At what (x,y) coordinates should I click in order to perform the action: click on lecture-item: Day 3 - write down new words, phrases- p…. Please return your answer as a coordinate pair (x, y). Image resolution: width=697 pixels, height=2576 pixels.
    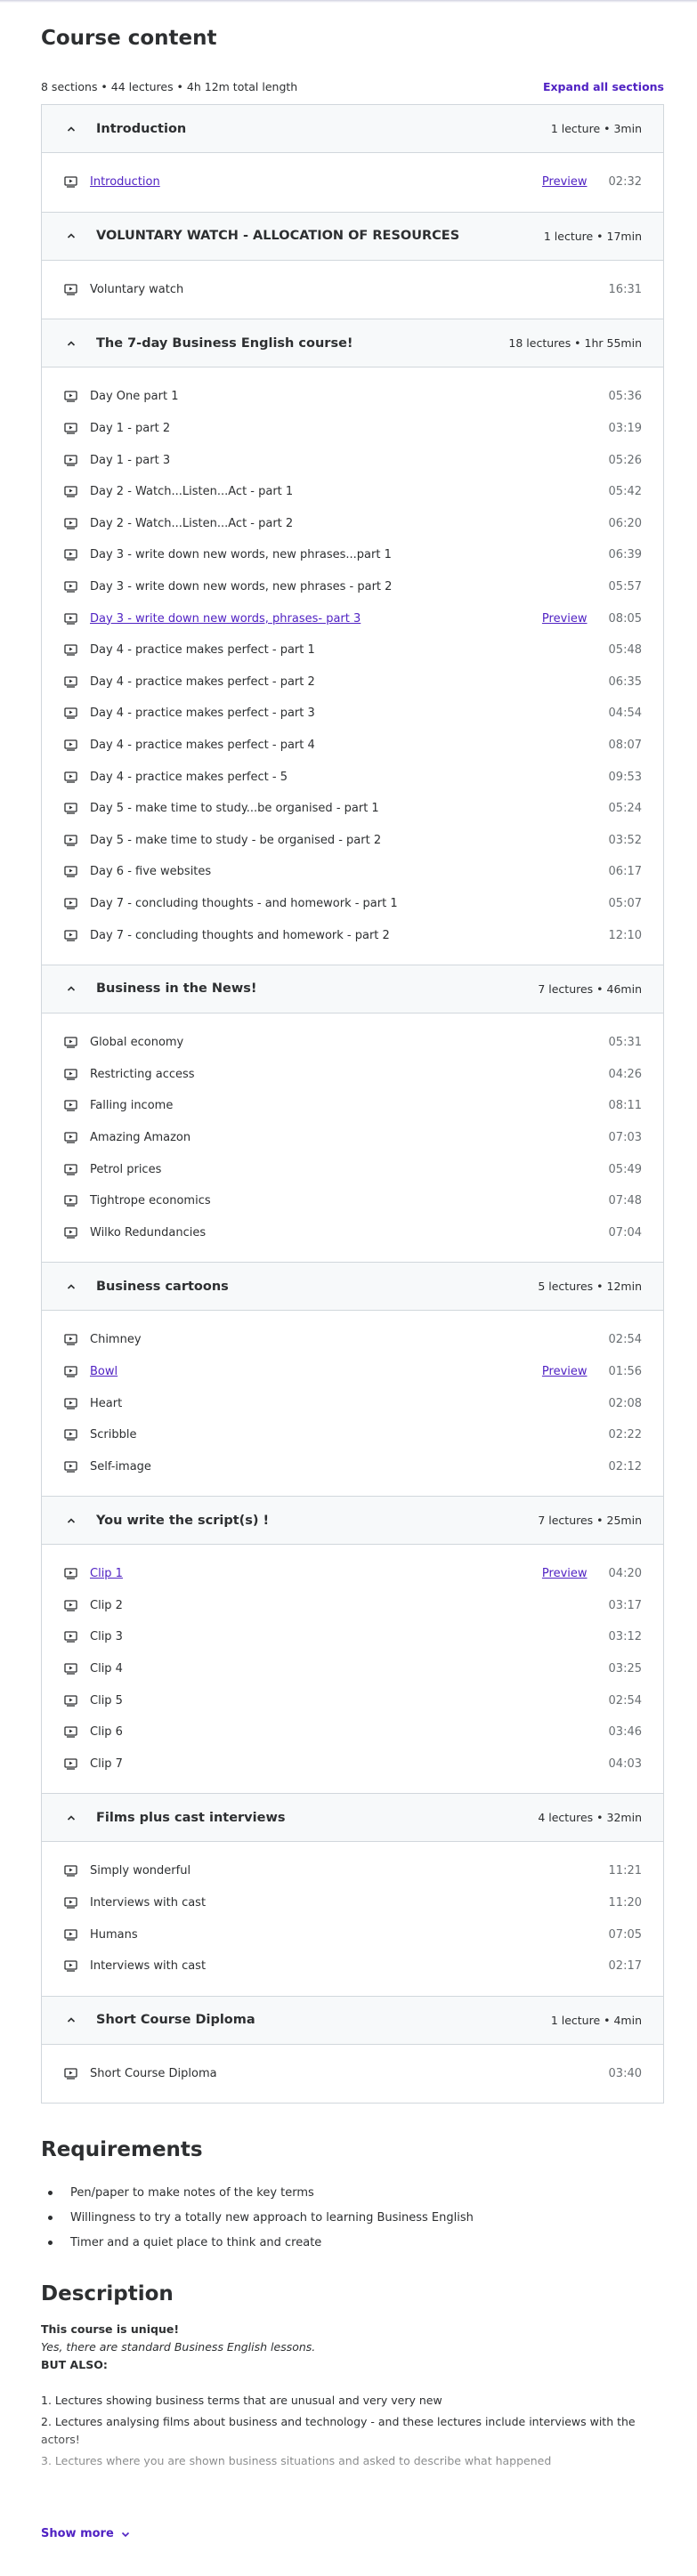
    Looking at the image, I should click on (352, 618).